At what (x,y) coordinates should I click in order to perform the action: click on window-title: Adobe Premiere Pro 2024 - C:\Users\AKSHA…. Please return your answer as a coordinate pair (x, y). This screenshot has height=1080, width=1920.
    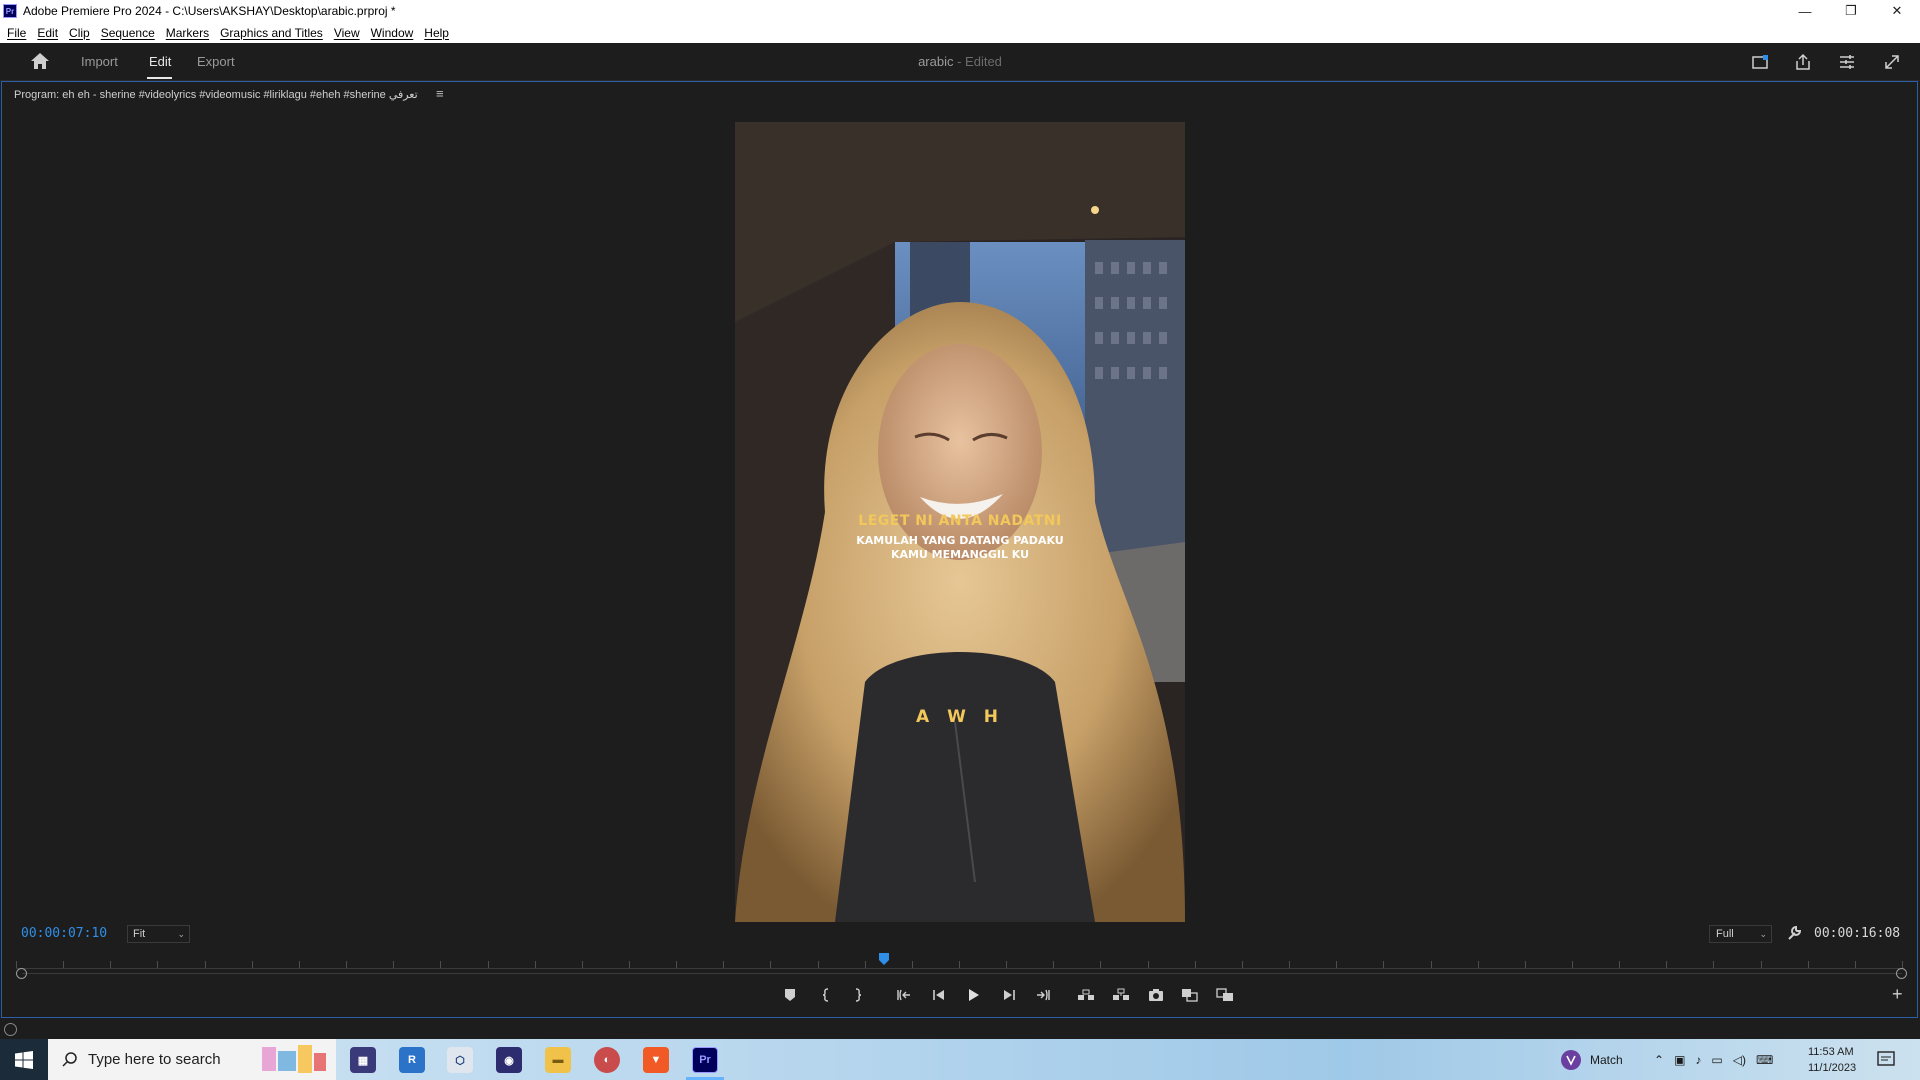
    Looking at the image, I should click on (209, 11).